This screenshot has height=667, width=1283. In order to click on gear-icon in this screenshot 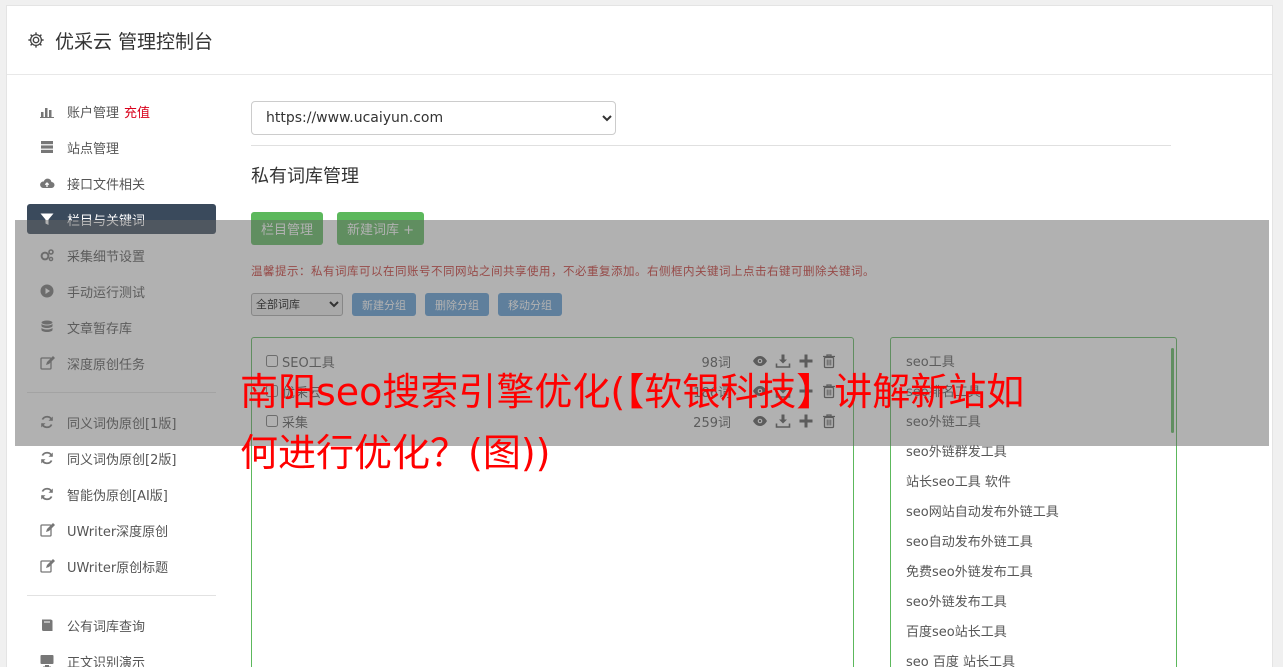, I will do `click(36, 40)`.